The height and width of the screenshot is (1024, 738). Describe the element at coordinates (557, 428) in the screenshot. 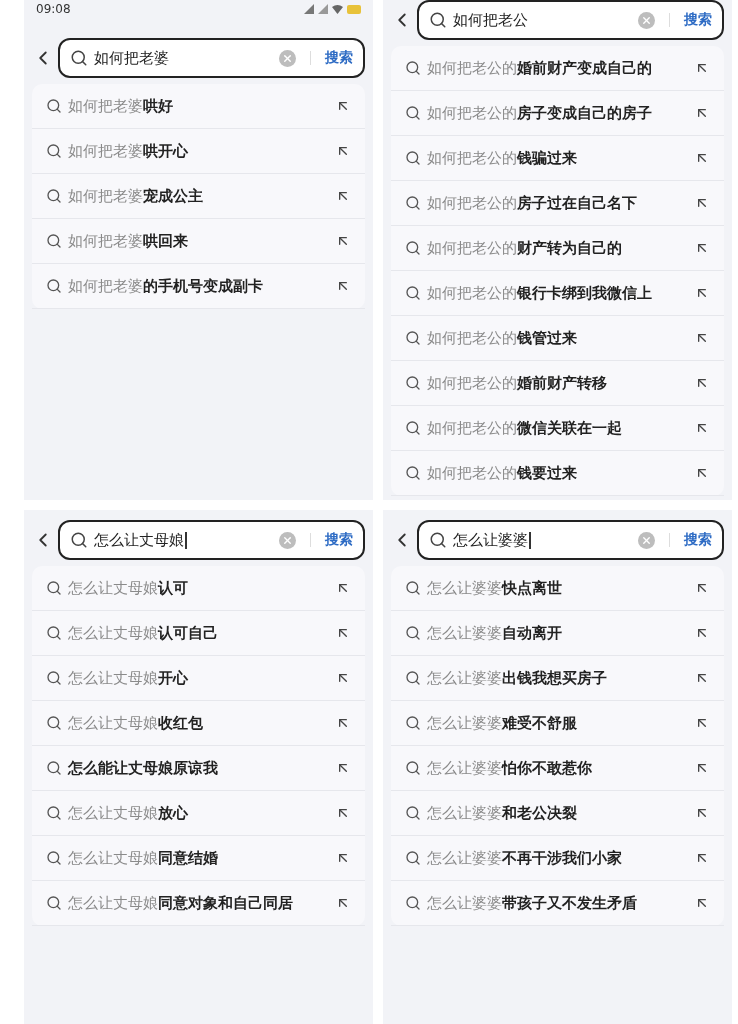

I see `suggestion-item: 如何把老公的微信关联在一起` at that location.